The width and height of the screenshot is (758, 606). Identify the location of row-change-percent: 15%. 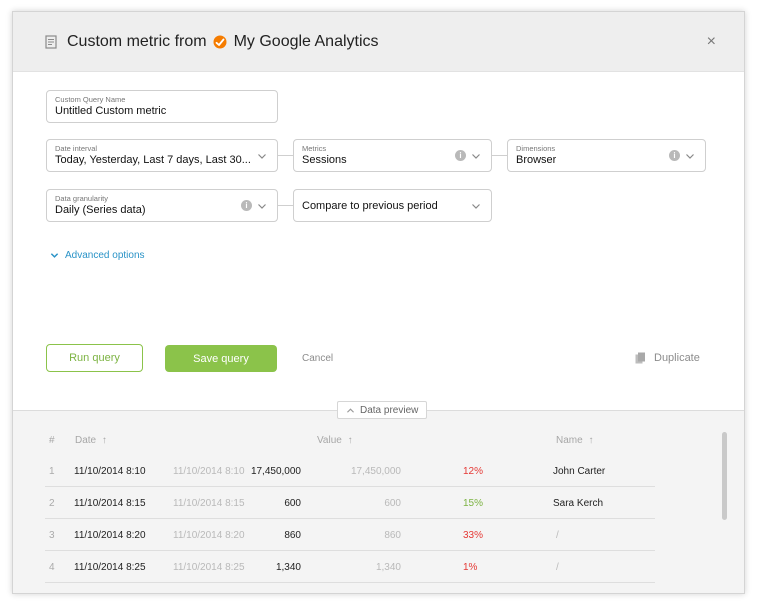
(473, 503).